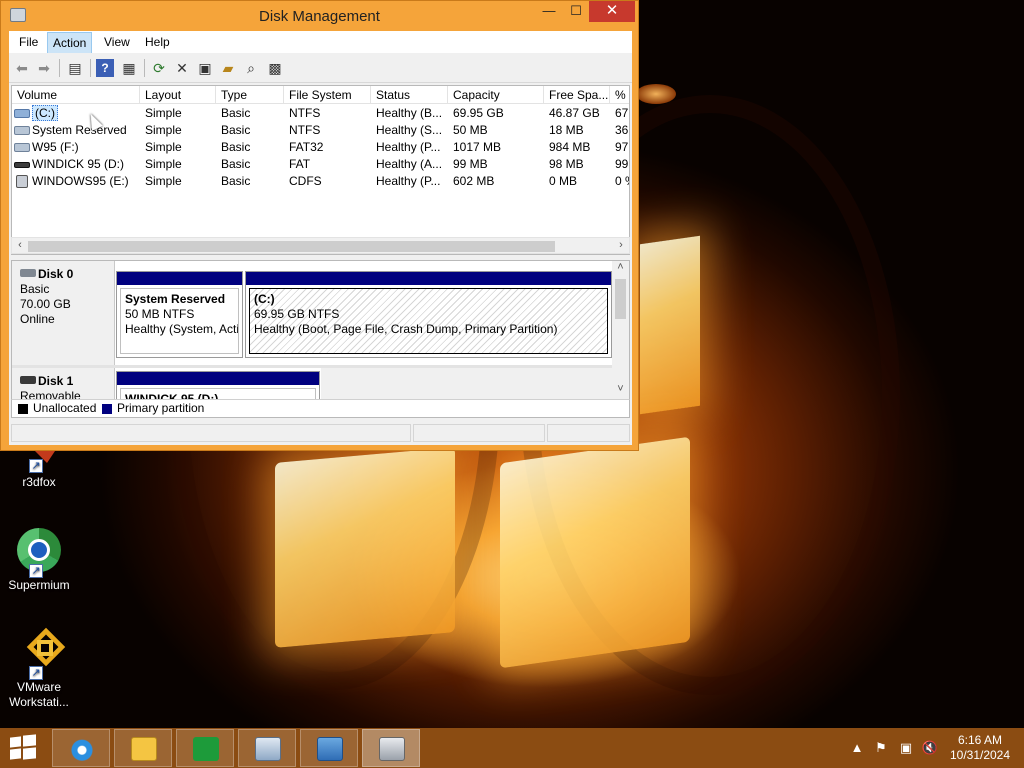 Image resolution: width=1024 pixels, height=768 pixels. I want to click on maximize-button: ☐, so click(576, 11).